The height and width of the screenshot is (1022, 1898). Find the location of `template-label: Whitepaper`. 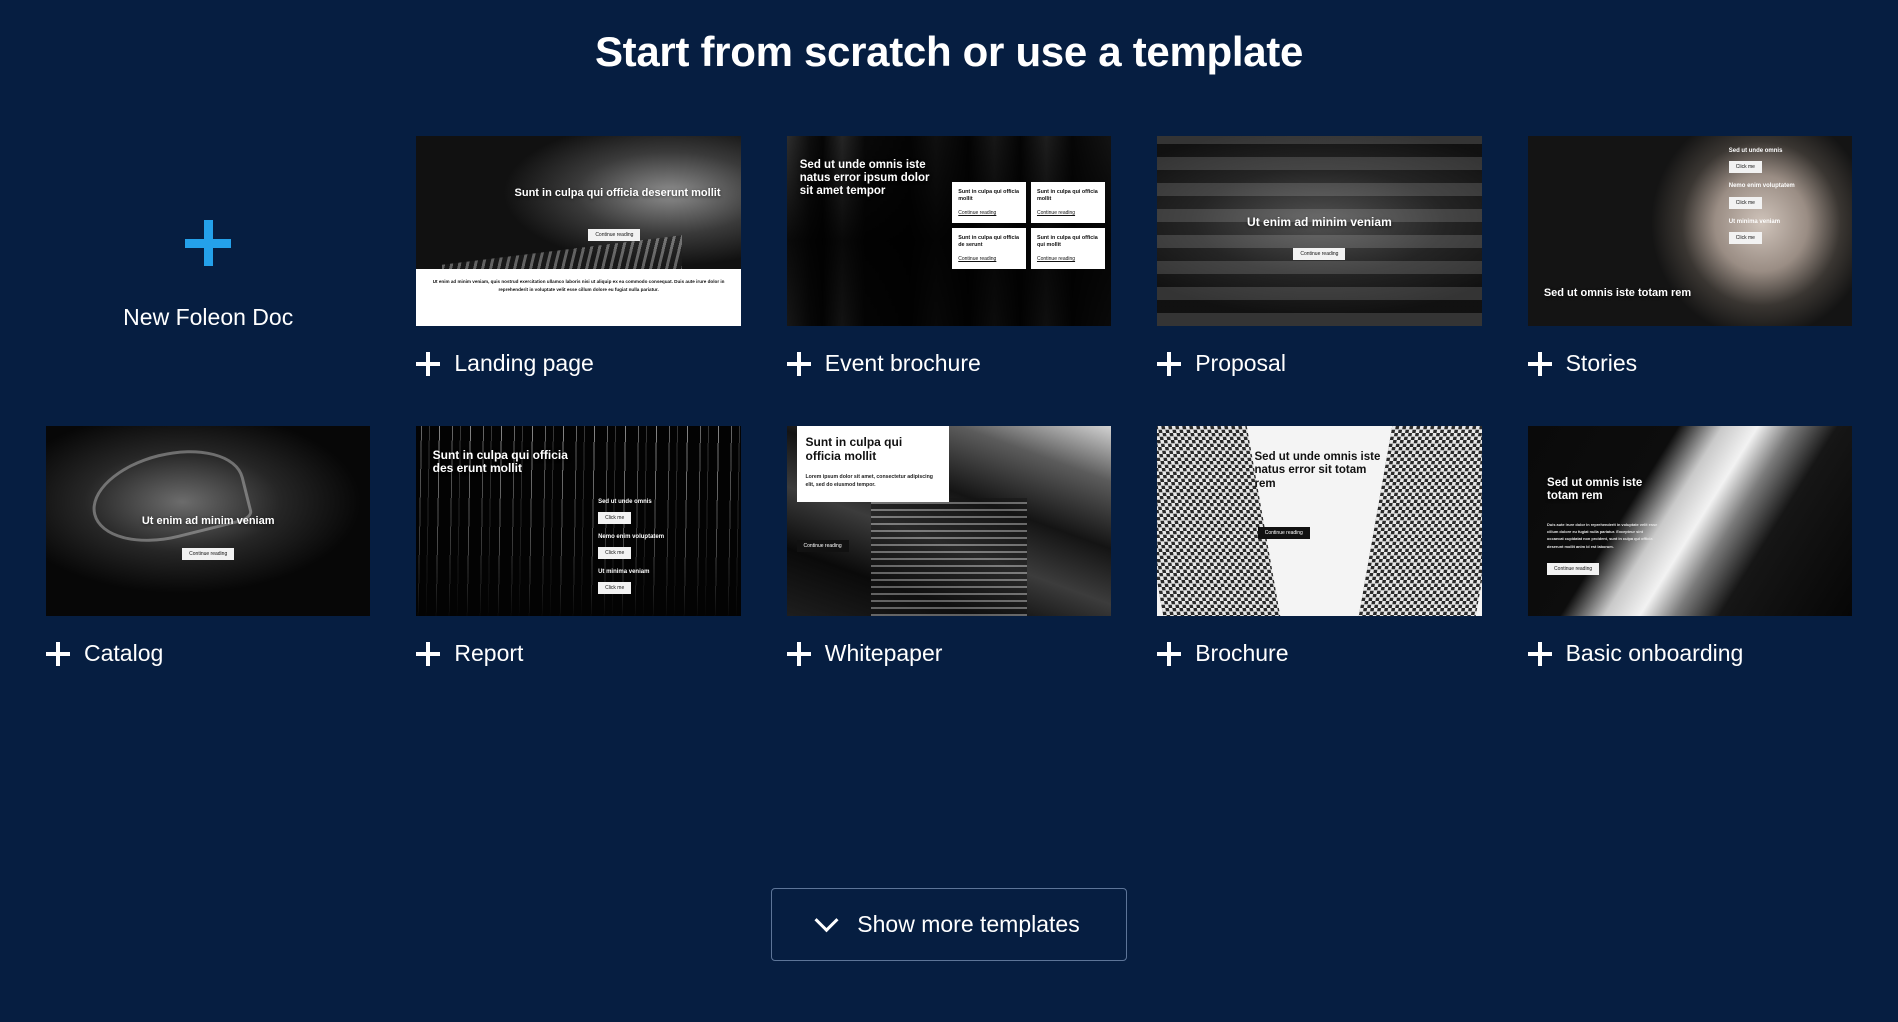

template-label: Whitepaper is located at coordinates (883, 653).